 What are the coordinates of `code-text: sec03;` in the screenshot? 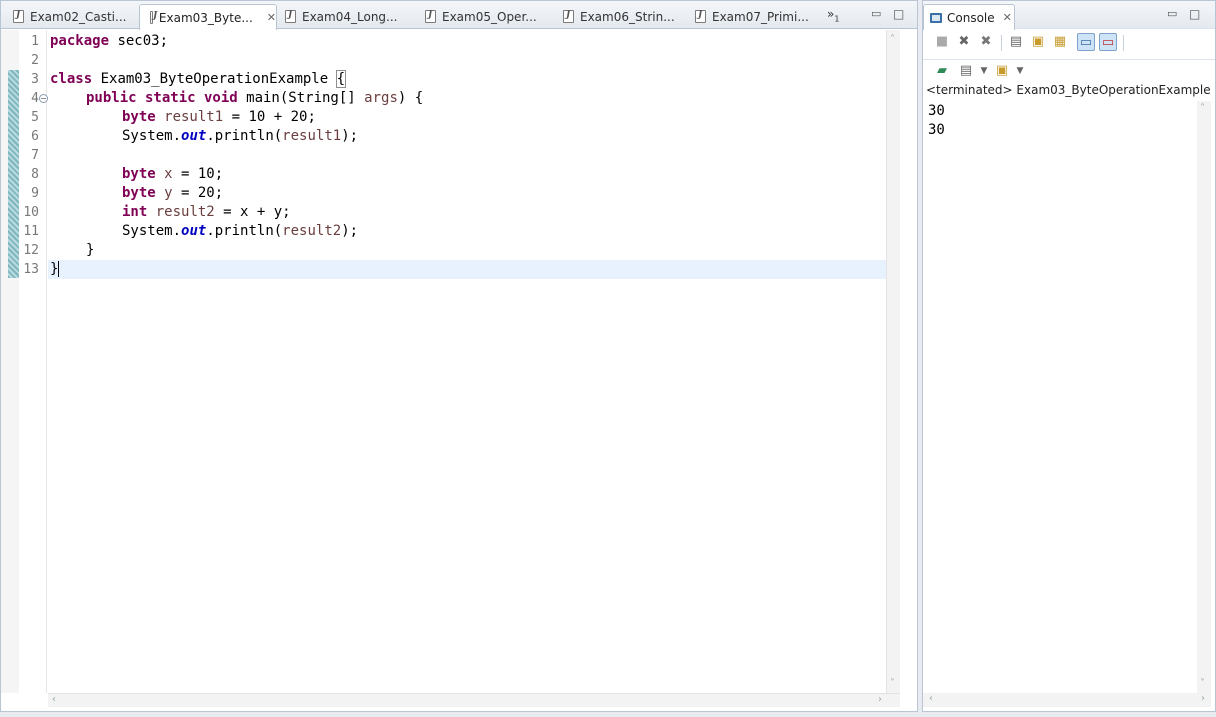 It's located at (139, 41).